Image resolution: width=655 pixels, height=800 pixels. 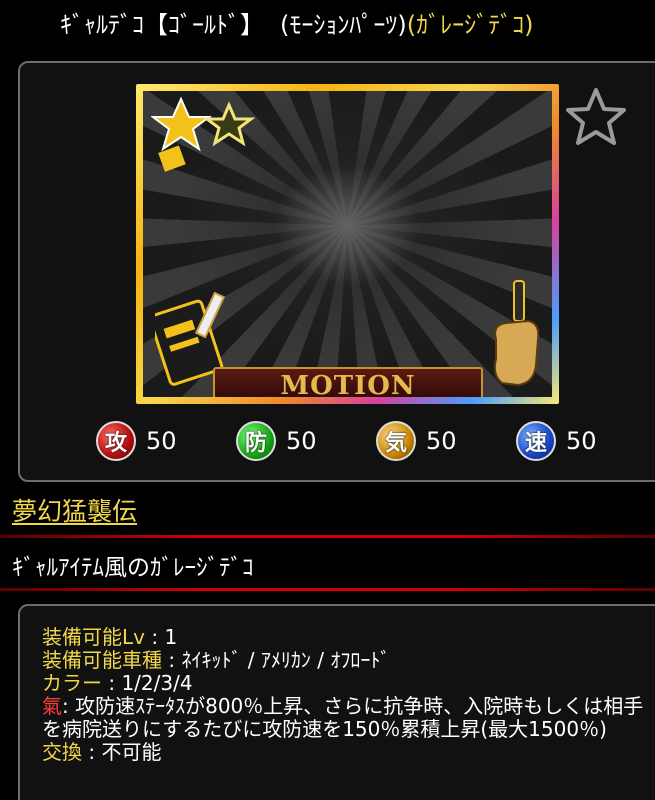 What do you see at coordinates (133, 568) in the screenshot?
I see `item-description: ｷﾞｬﾙｱｲﾃﾑ風のｶﾞﾚｰｼﾞﾃﾞｺ` at bounding box center [133, 568].